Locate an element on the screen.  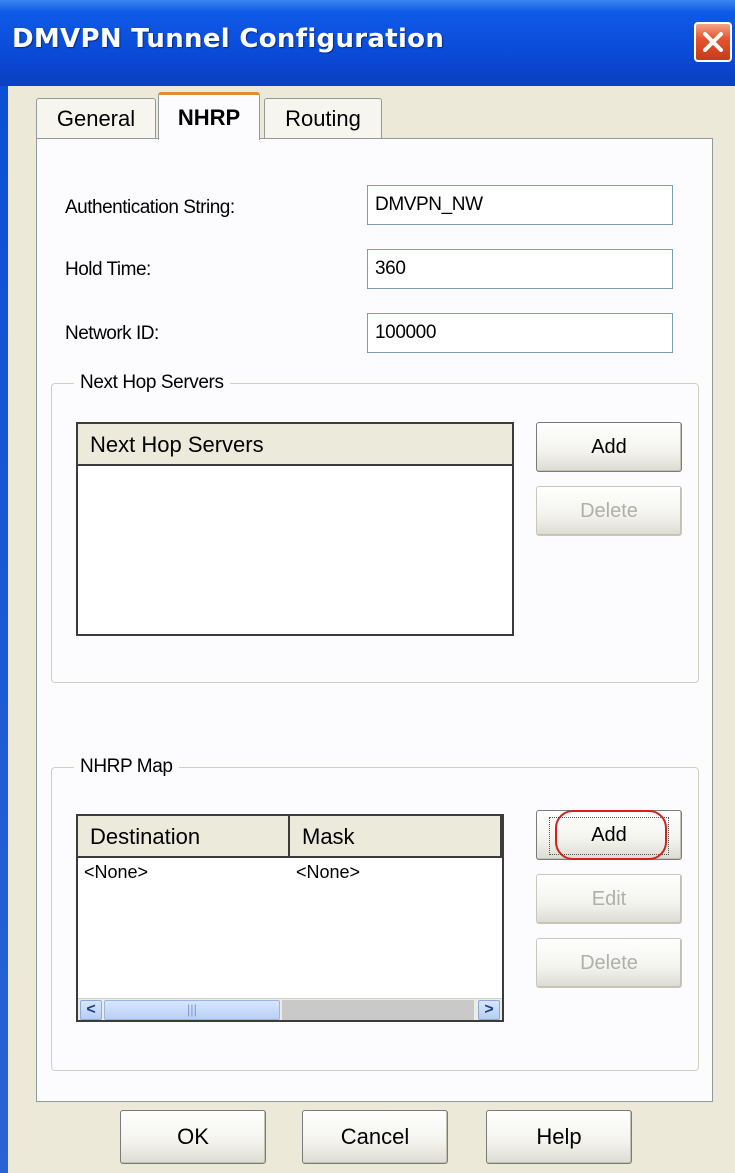
nhrp-map-group-title: NHRP Map is located at coordinates (126, 767).